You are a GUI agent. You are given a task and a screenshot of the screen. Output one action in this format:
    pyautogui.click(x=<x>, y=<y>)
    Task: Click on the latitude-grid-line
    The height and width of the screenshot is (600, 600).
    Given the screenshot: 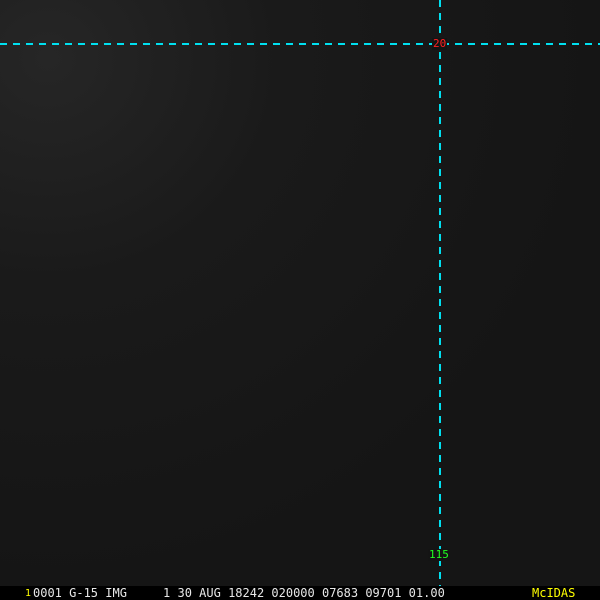 What is the action you would take?
    pyautogui.click(x=300, y=44)
    